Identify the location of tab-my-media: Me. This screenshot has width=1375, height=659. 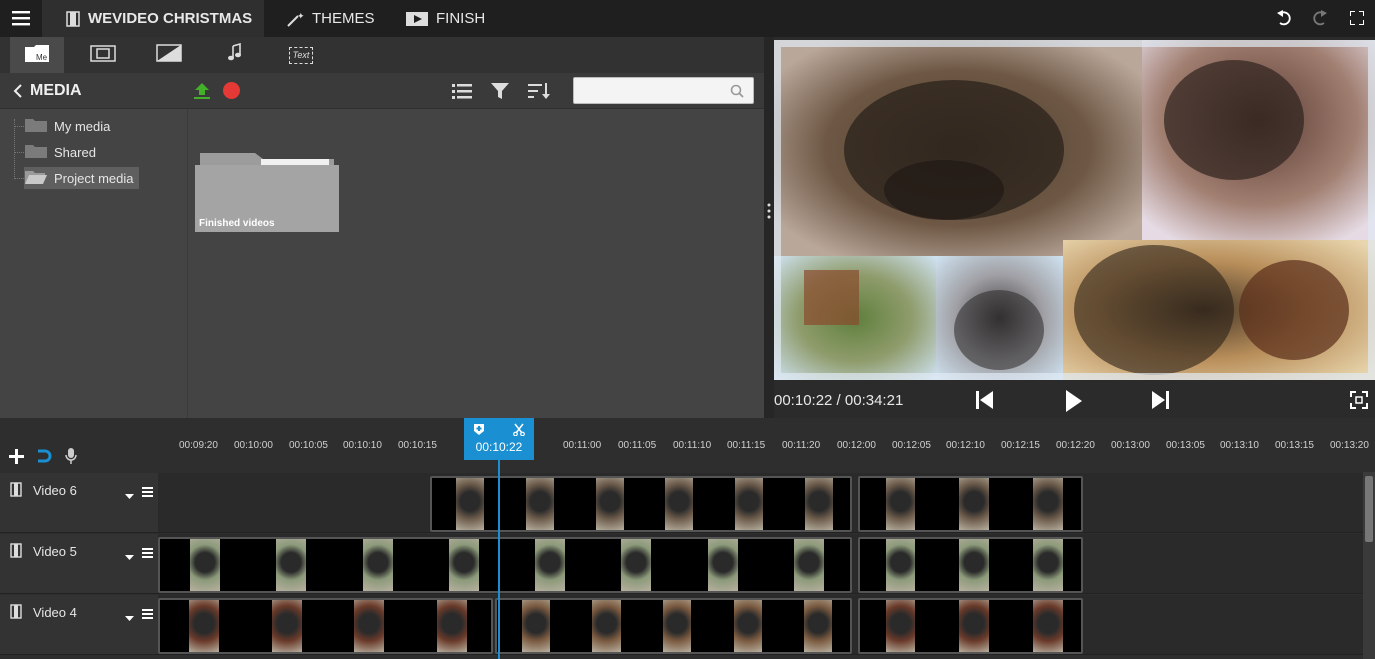
(37, 55).